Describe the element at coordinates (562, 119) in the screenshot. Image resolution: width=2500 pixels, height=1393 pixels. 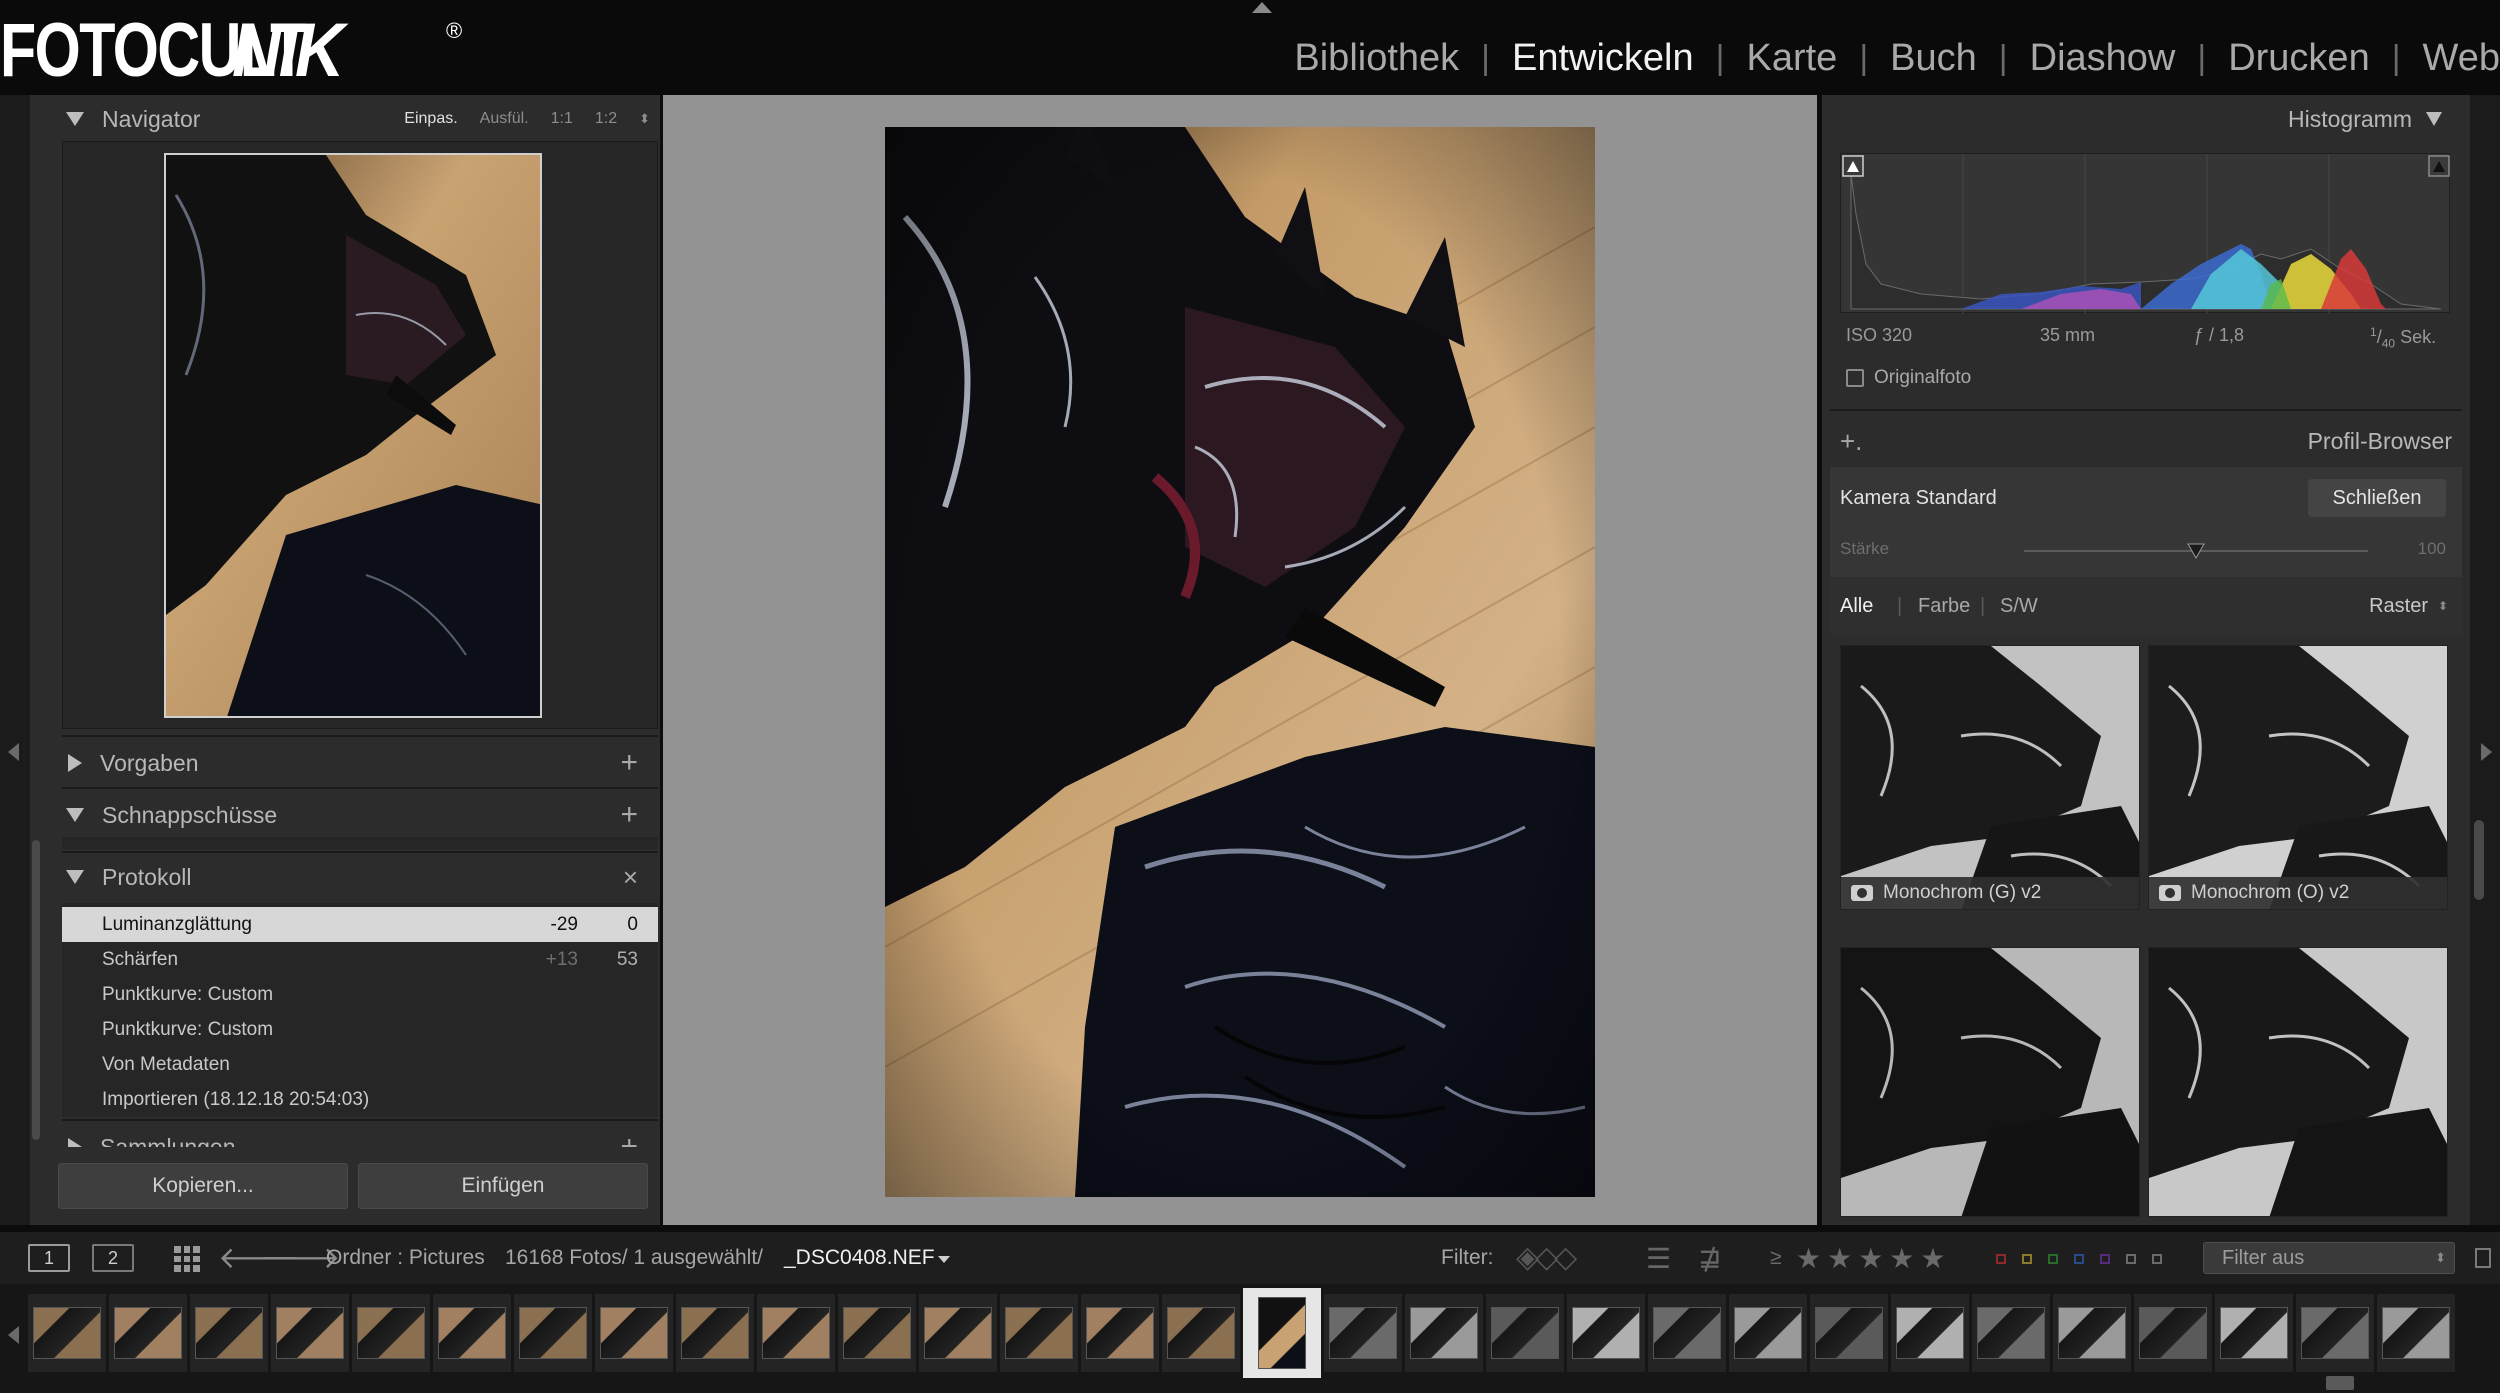
I see `zoom-1-1: 1:1` at that location.